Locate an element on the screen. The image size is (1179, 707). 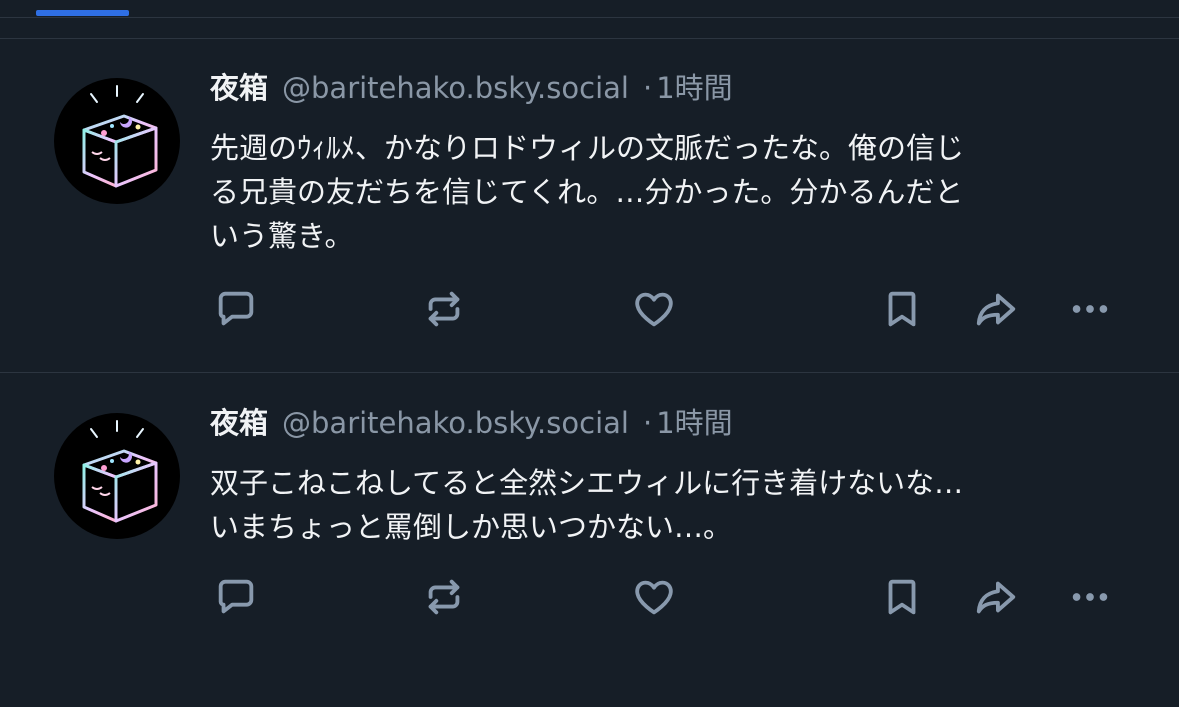
tab-bar is located at coordinates (589, 8).